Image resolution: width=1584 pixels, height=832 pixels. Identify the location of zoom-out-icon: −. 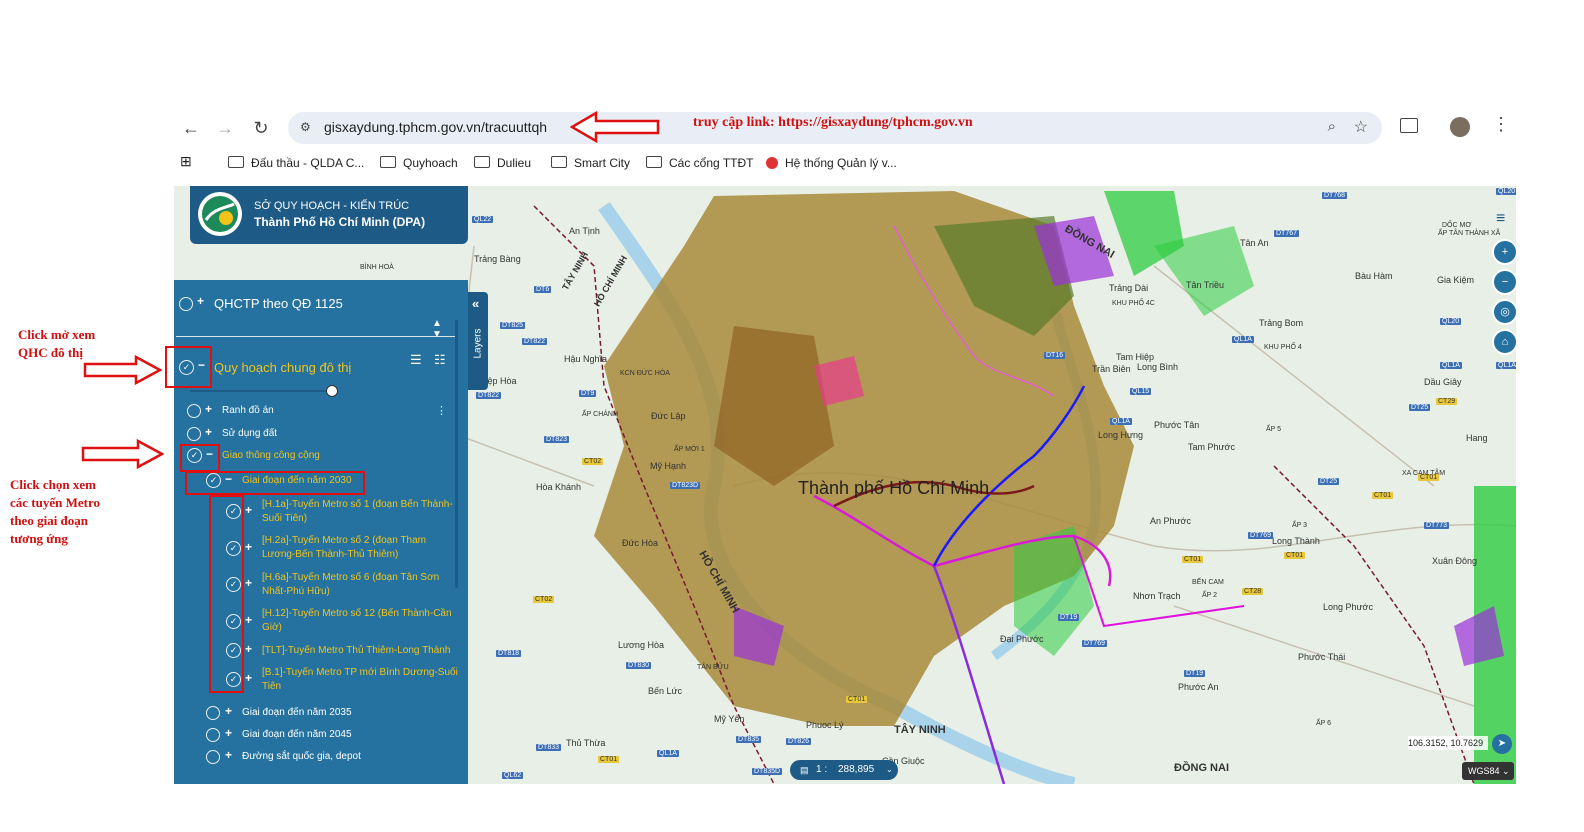
(1505, 282).